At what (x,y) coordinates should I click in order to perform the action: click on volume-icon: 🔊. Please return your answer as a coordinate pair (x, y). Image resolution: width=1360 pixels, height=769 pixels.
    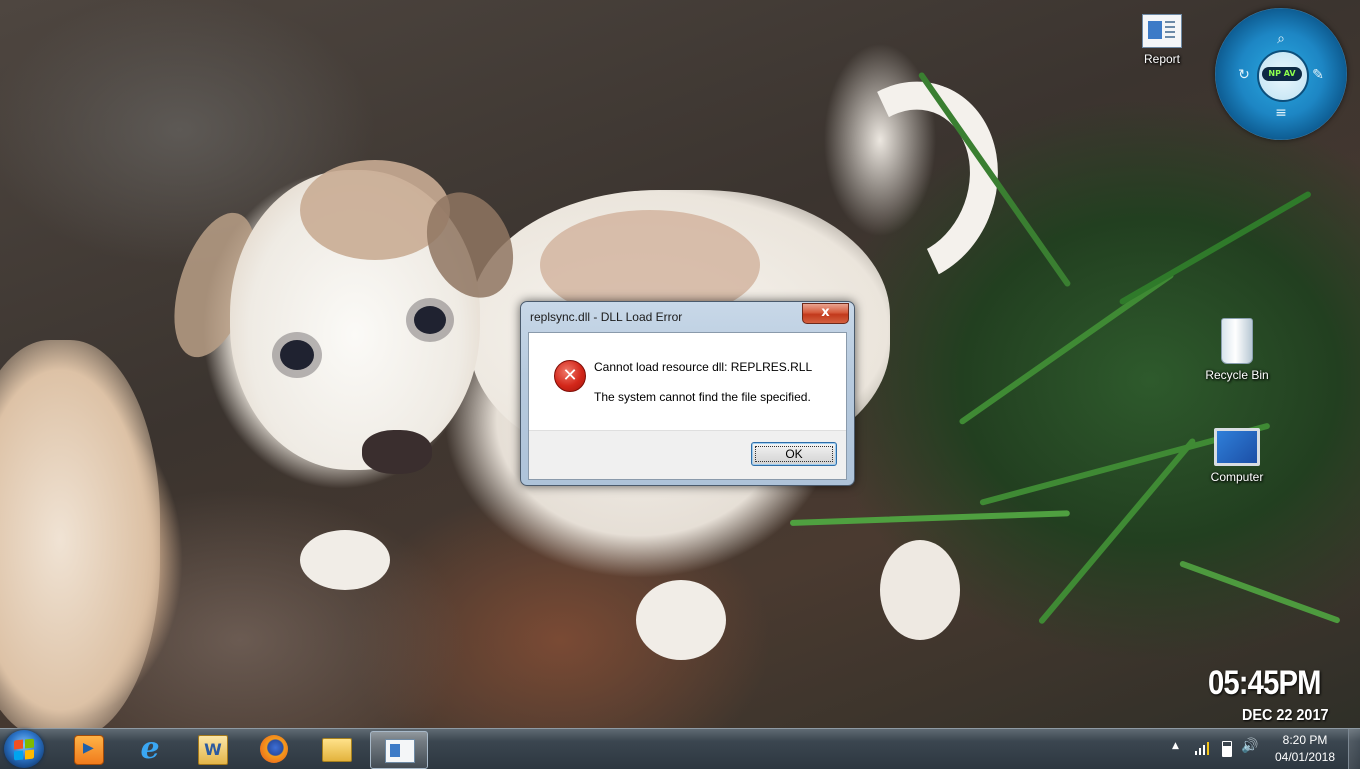
    Looking at the image, I should click on (1249, 746).